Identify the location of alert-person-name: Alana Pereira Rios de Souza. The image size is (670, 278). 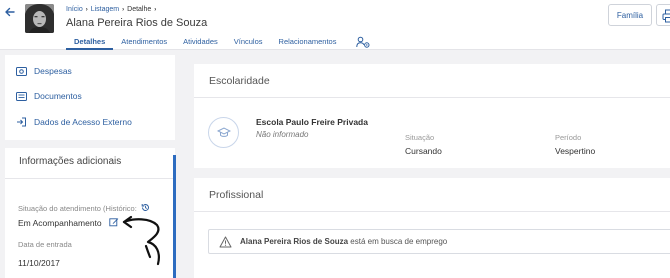
(294, 241).